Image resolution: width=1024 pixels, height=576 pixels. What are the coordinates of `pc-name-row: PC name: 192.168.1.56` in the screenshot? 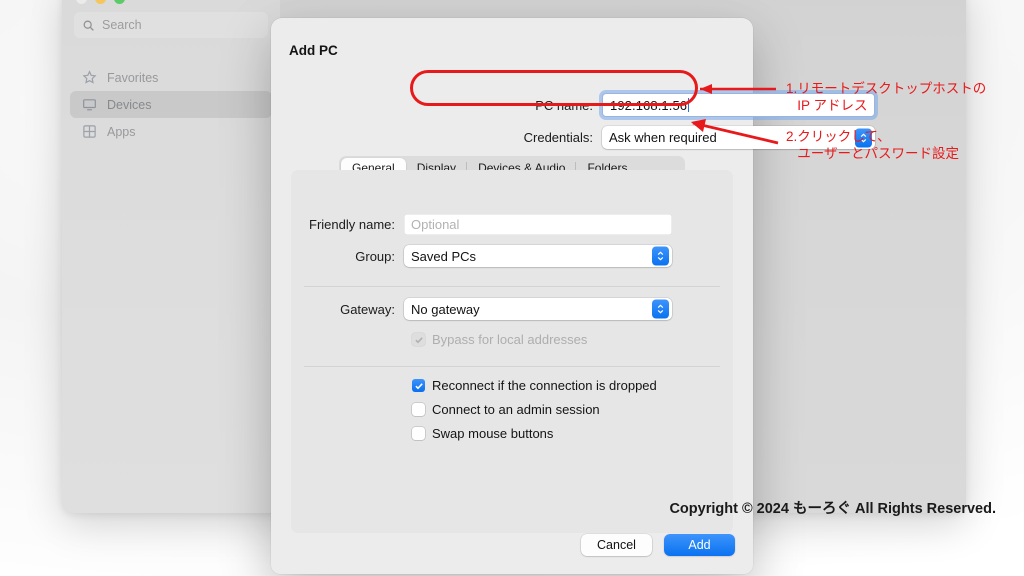 It's located at (691, 105).